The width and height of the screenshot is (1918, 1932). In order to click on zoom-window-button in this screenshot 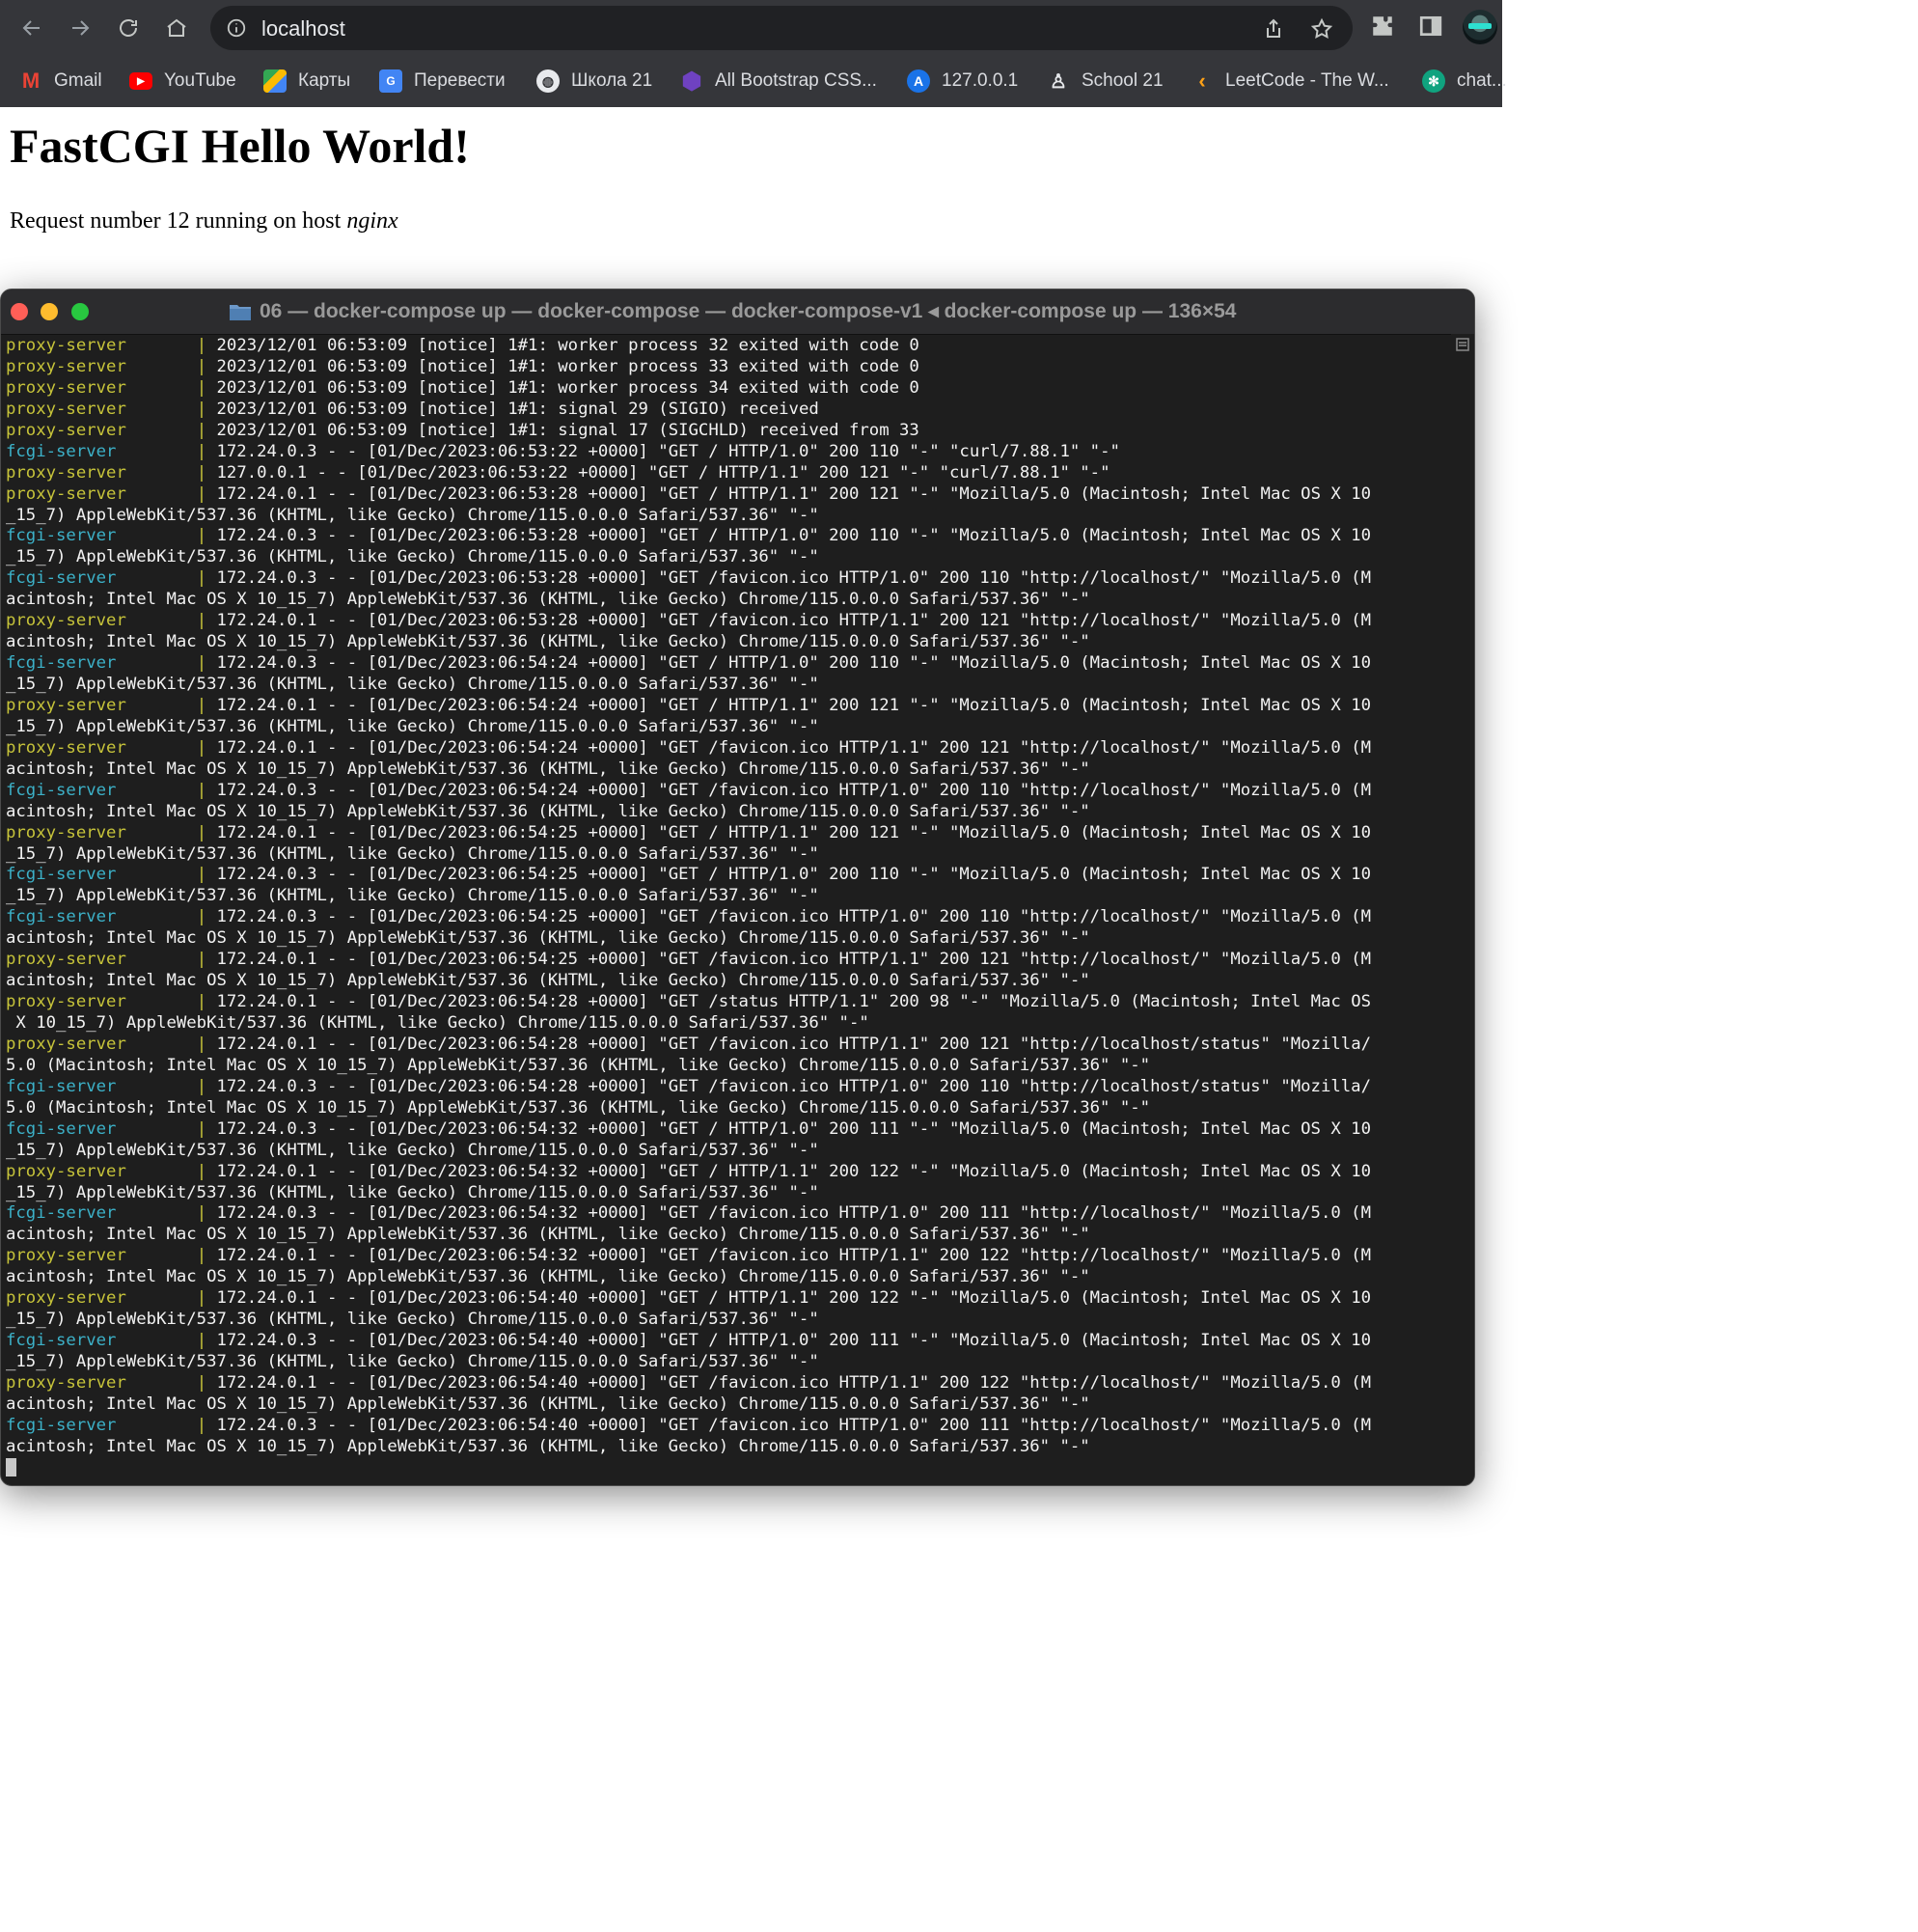, I will do `click(80, 311)`.